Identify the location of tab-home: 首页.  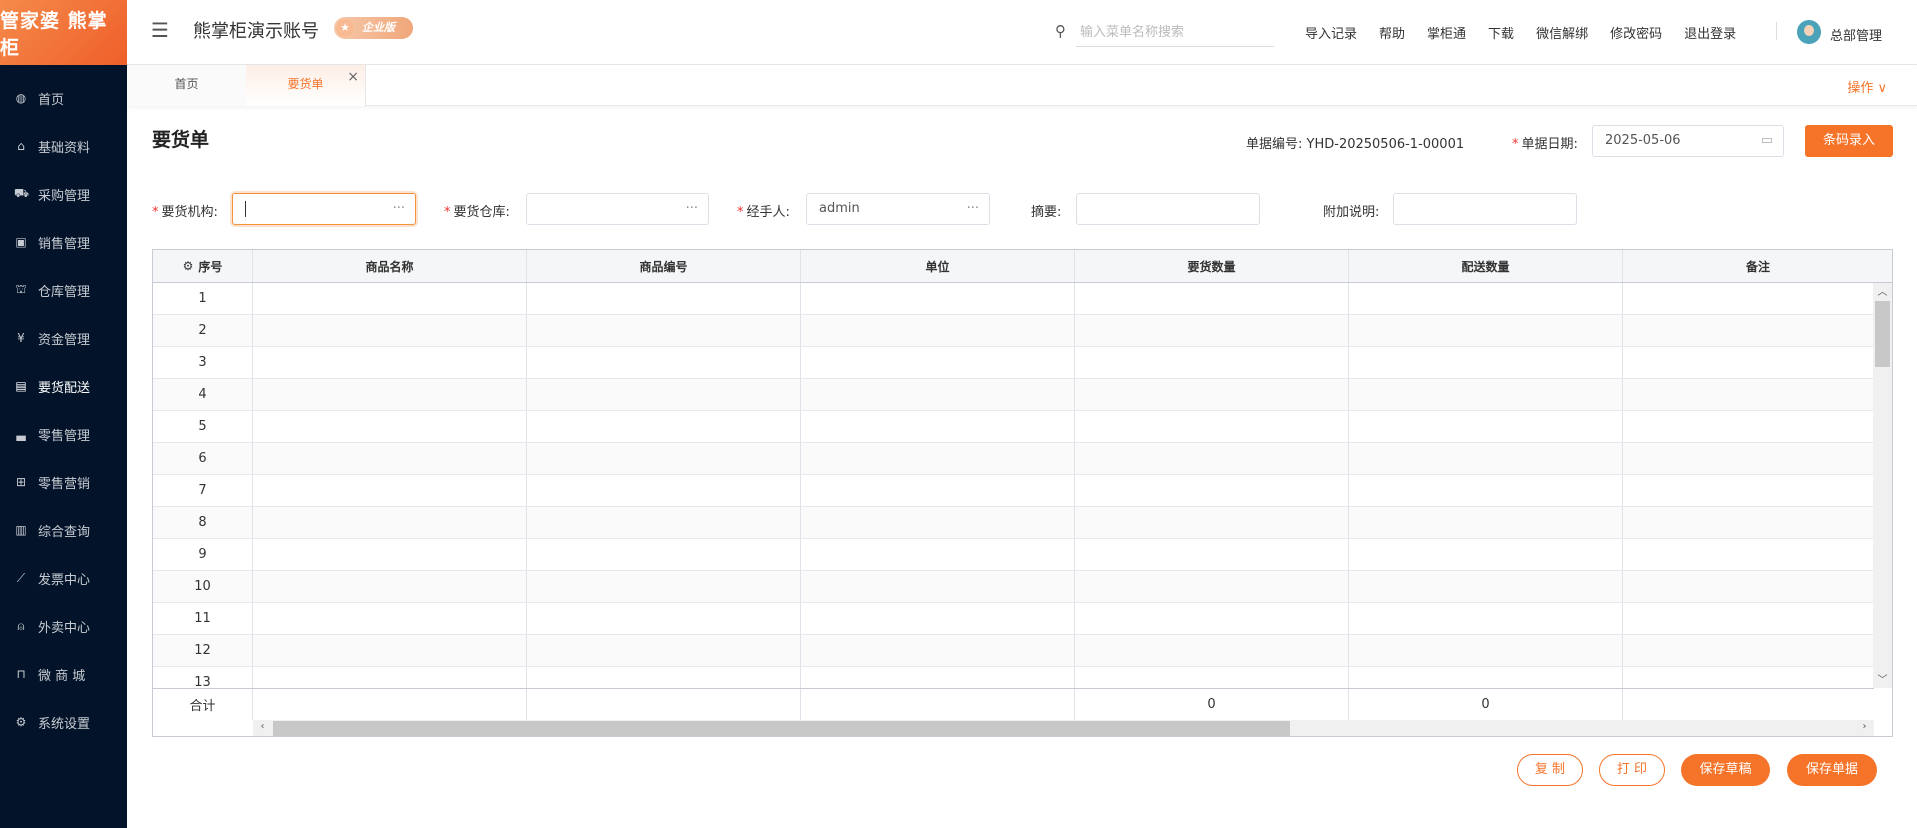
(187, 85).